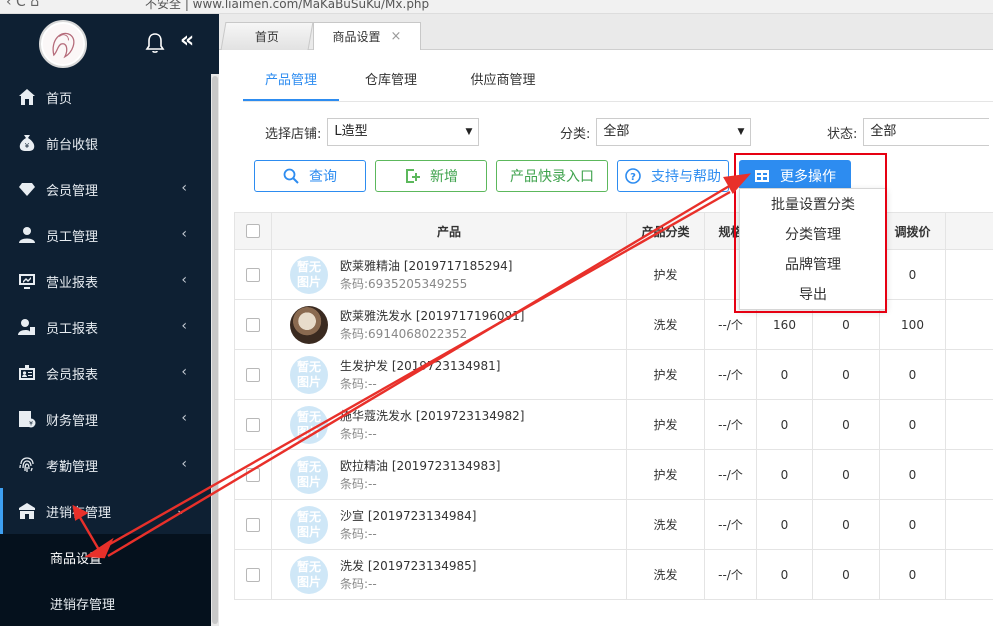 This screenshot has width=993, height=626. What do you see at coordinates (842, 134) in the screenshot?
I see `status-filter-label: 状态:` at bounding box center [842, 134].